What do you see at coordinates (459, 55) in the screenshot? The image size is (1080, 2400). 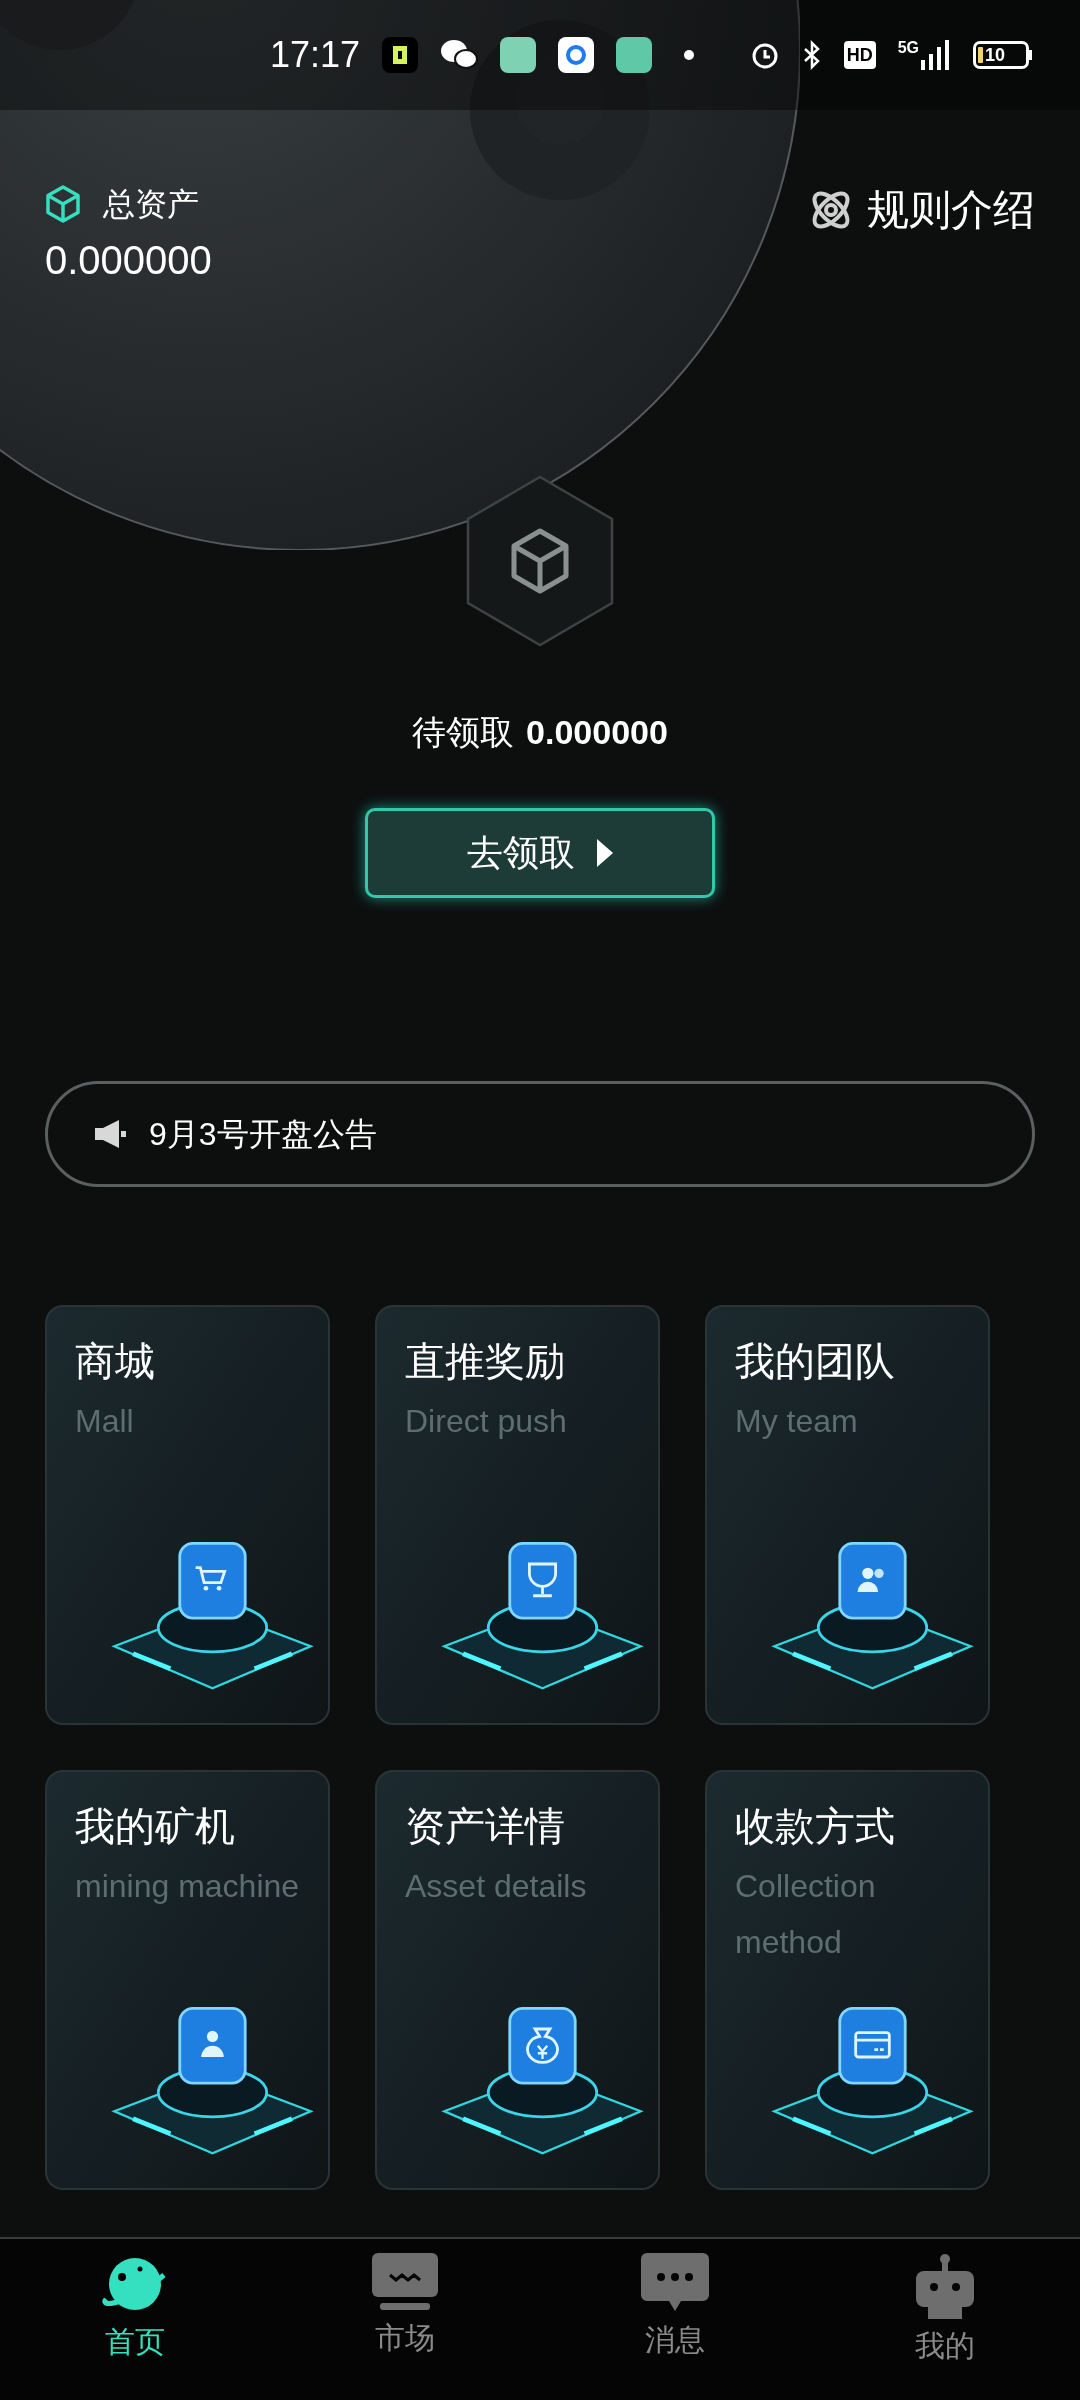 I see `chat-bubbles-icon` at bounding box center [459, 55].